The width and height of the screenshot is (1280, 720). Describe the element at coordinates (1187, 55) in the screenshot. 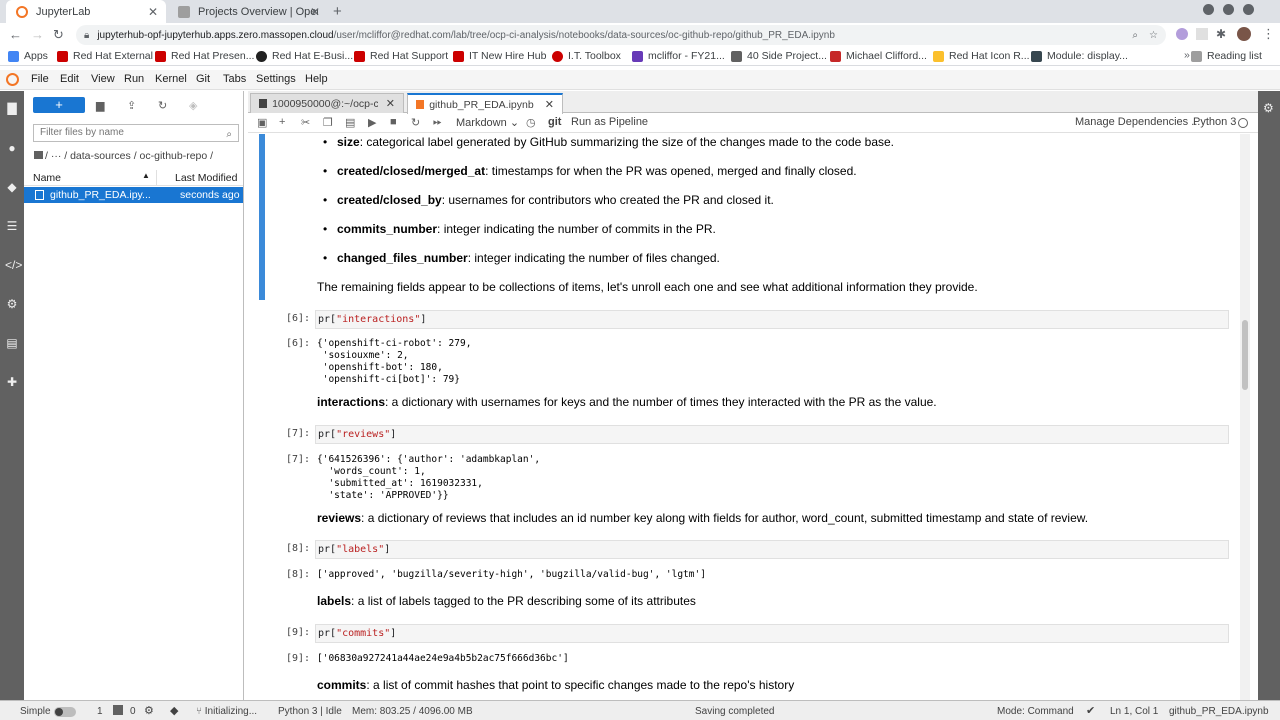

I see `bookmarks-overflow-icon: »` at that location.